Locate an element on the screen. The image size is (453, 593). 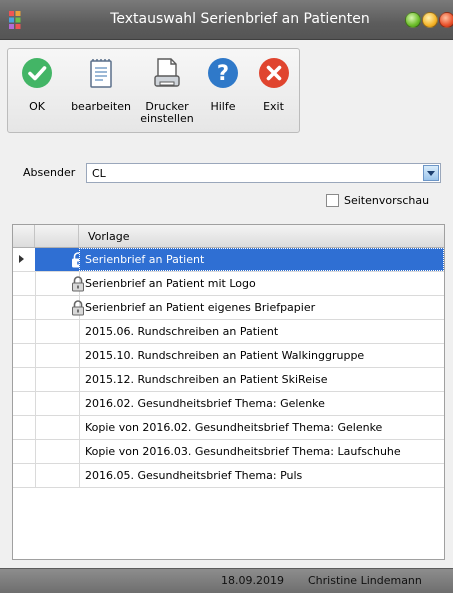
lock-column-header is located at coordinates (57, 236).